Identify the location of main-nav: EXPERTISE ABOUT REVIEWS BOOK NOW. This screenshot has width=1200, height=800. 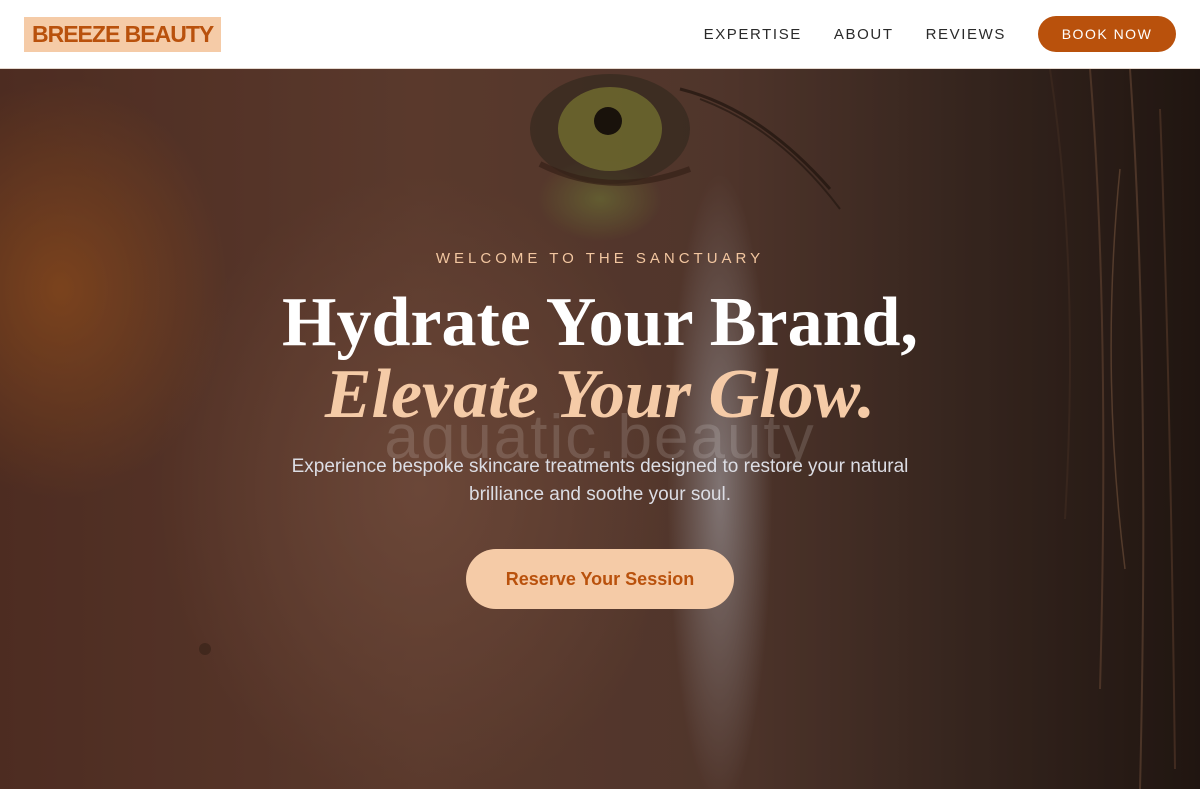
(940, 34).